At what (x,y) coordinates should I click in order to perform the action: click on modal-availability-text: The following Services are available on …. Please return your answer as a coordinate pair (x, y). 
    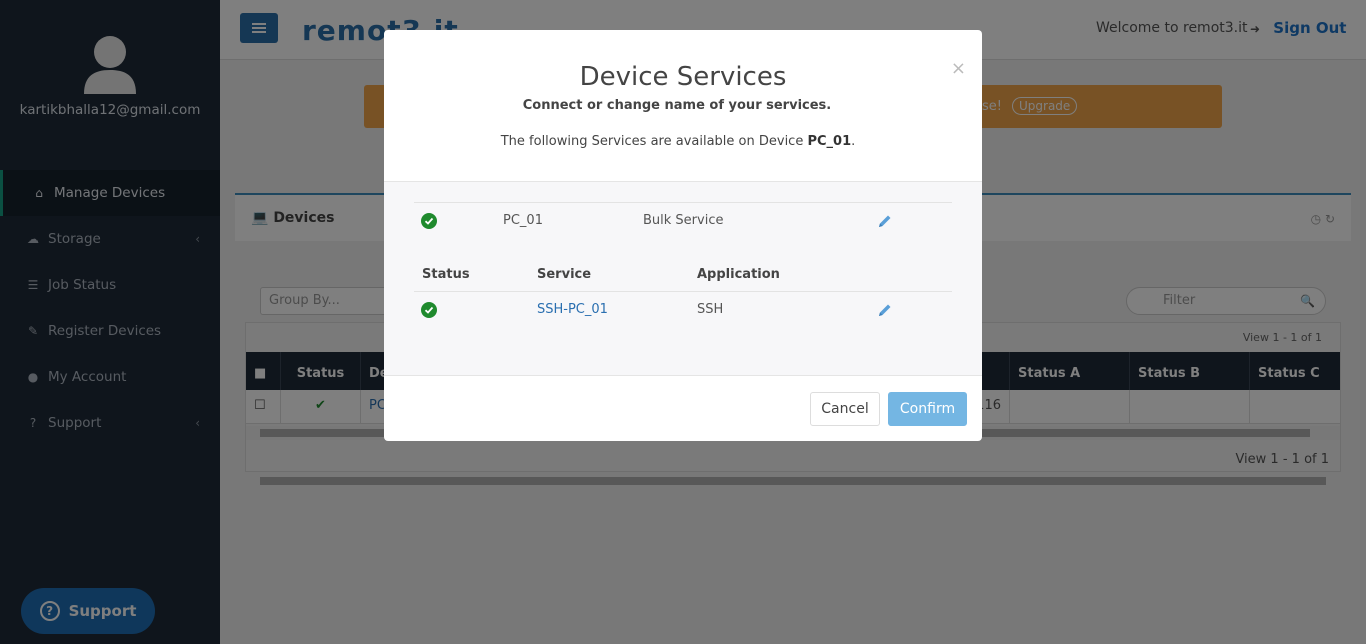
    Looking at the image, I should click on (678, 141).